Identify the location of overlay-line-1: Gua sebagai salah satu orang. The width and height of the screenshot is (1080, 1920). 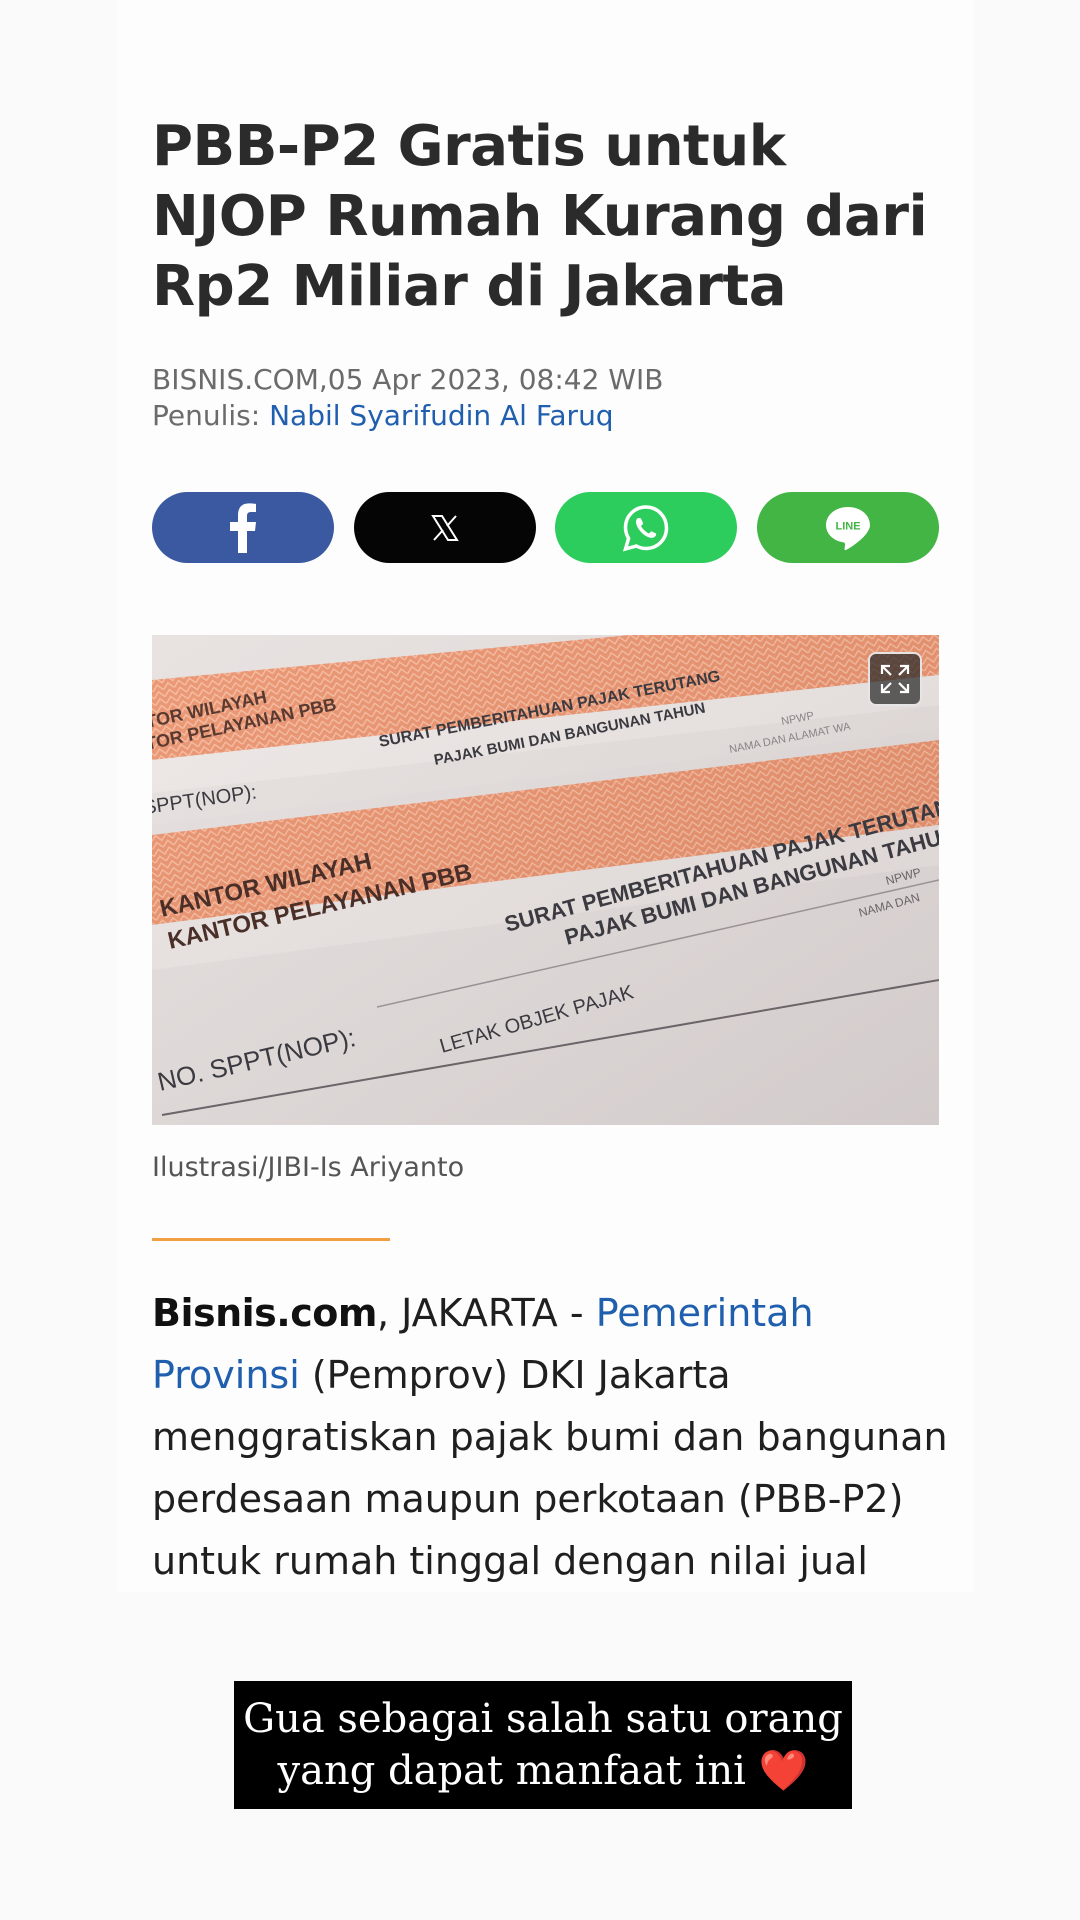
(543, 1719).